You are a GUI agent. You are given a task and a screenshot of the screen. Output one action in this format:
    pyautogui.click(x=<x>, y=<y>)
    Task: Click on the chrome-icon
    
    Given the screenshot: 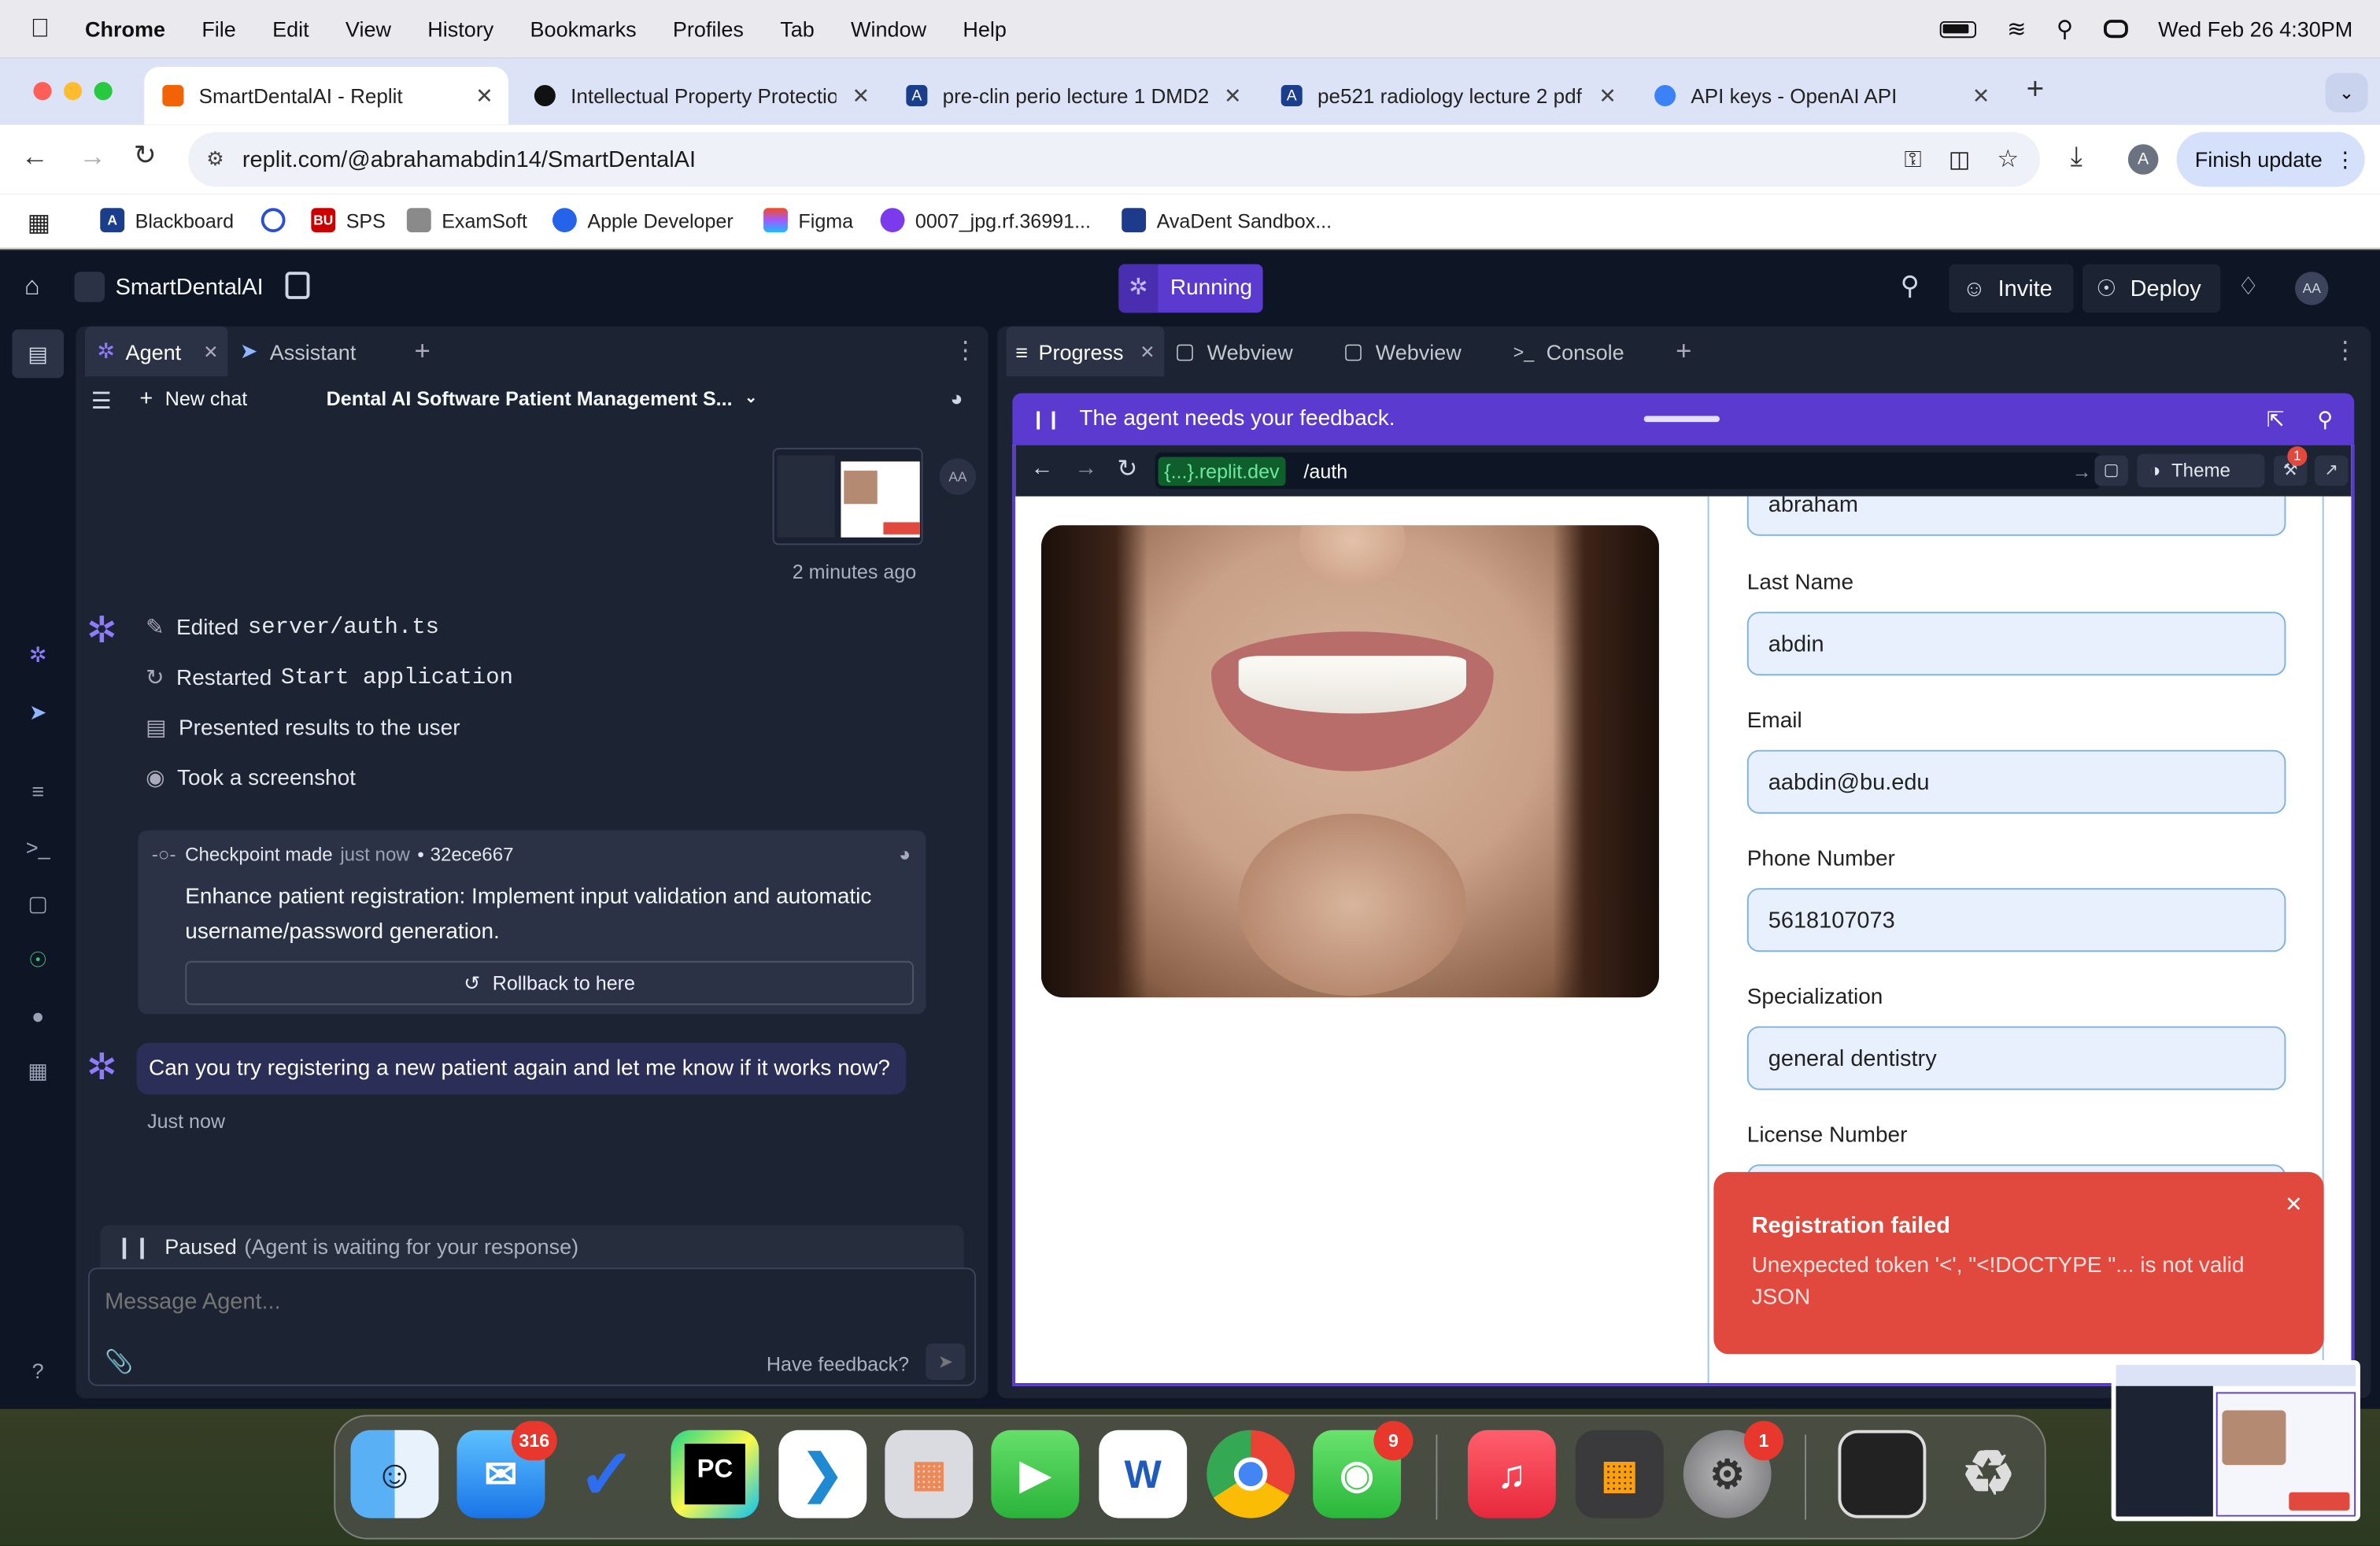 What is the action you would take?
    pyautogui.click(x=1251, y=1473)
    